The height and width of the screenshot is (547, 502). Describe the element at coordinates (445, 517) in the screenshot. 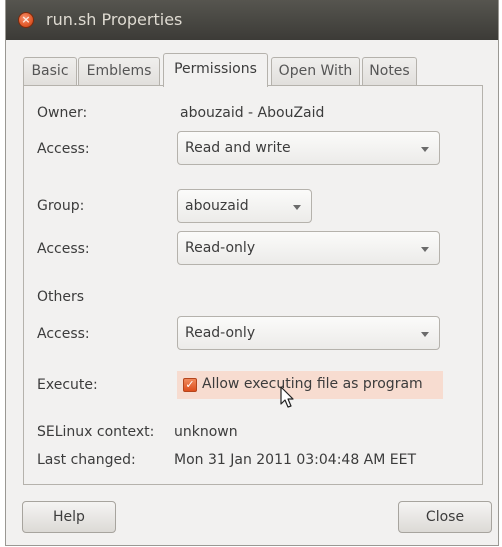

I see `close-button: Close` at that location.